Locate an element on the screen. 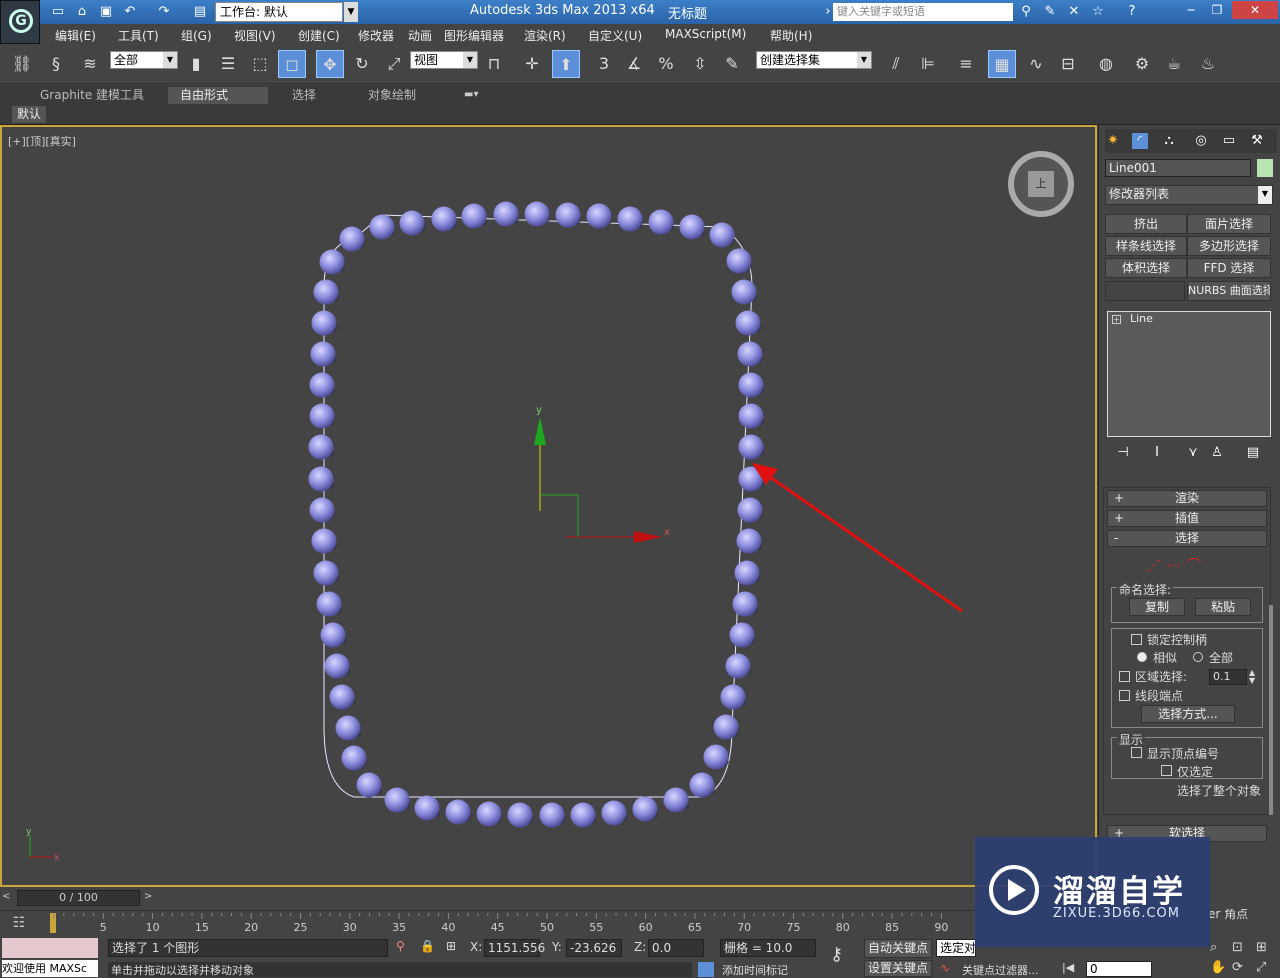 The width and height of the screenshot is (1280, 978). menu-maxscript: MAXScript(M) is located at coordinates (705, 34).